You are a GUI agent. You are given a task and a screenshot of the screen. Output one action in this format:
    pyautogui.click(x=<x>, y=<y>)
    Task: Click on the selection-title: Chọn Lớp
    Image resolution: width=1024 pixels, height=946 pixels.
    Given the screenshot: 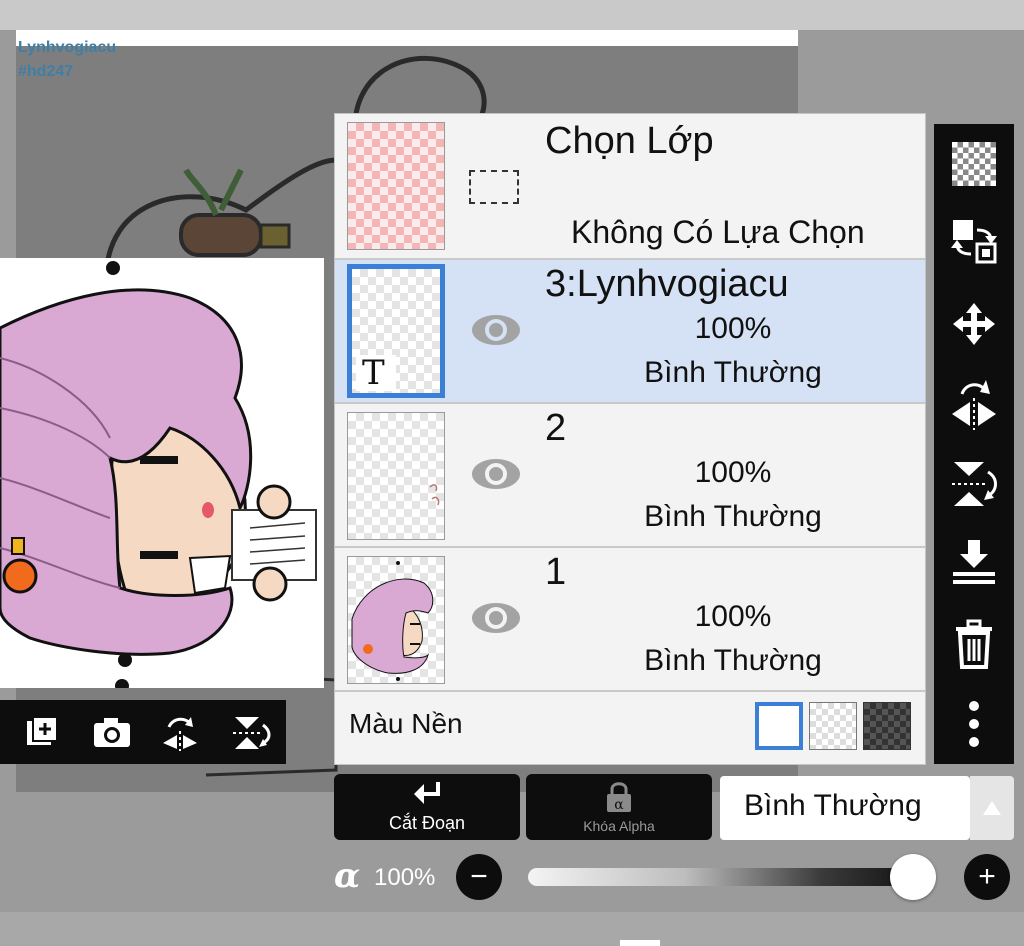 What is the action you would take?
    pyautogui.click(x=629, y=141)
    